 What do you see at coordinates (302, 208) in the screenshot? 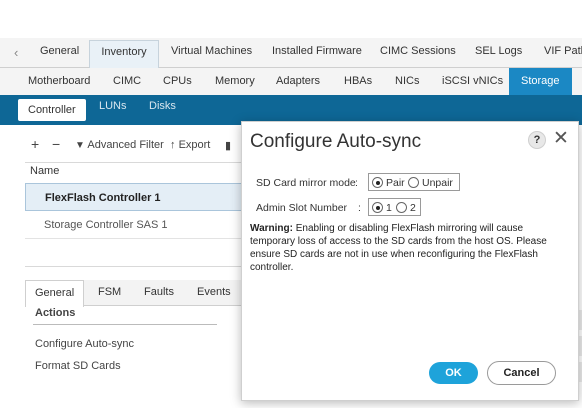
I see `admin-slot-label: Admin Slot Number` at bounding box center [302, 208].